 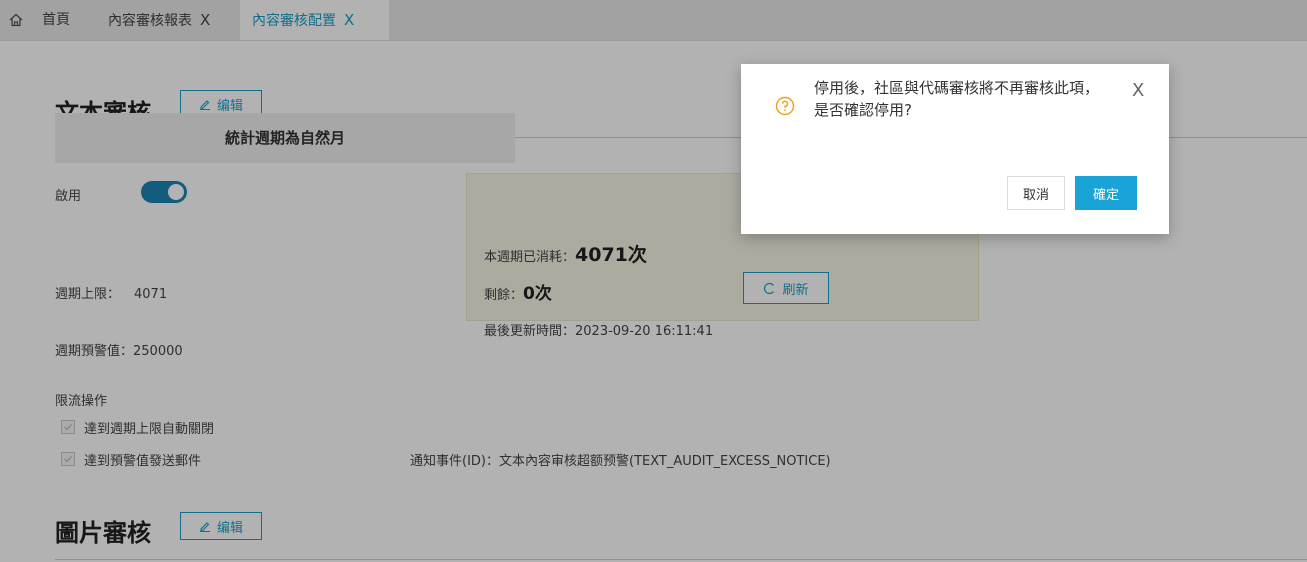 What do you see at coordinates (1106, 193) in the screenshot?
I see `confirm-button: 確定` at bounding box center [1106, 193].